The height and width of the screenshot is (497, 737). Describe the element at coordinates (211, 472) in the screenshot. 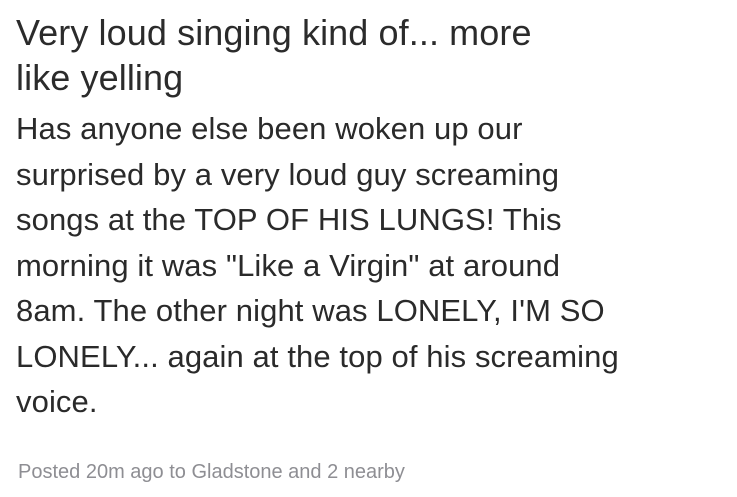

I see `post-meta: Posted 20m ago to Gladstone and 2 nearby` at that location.